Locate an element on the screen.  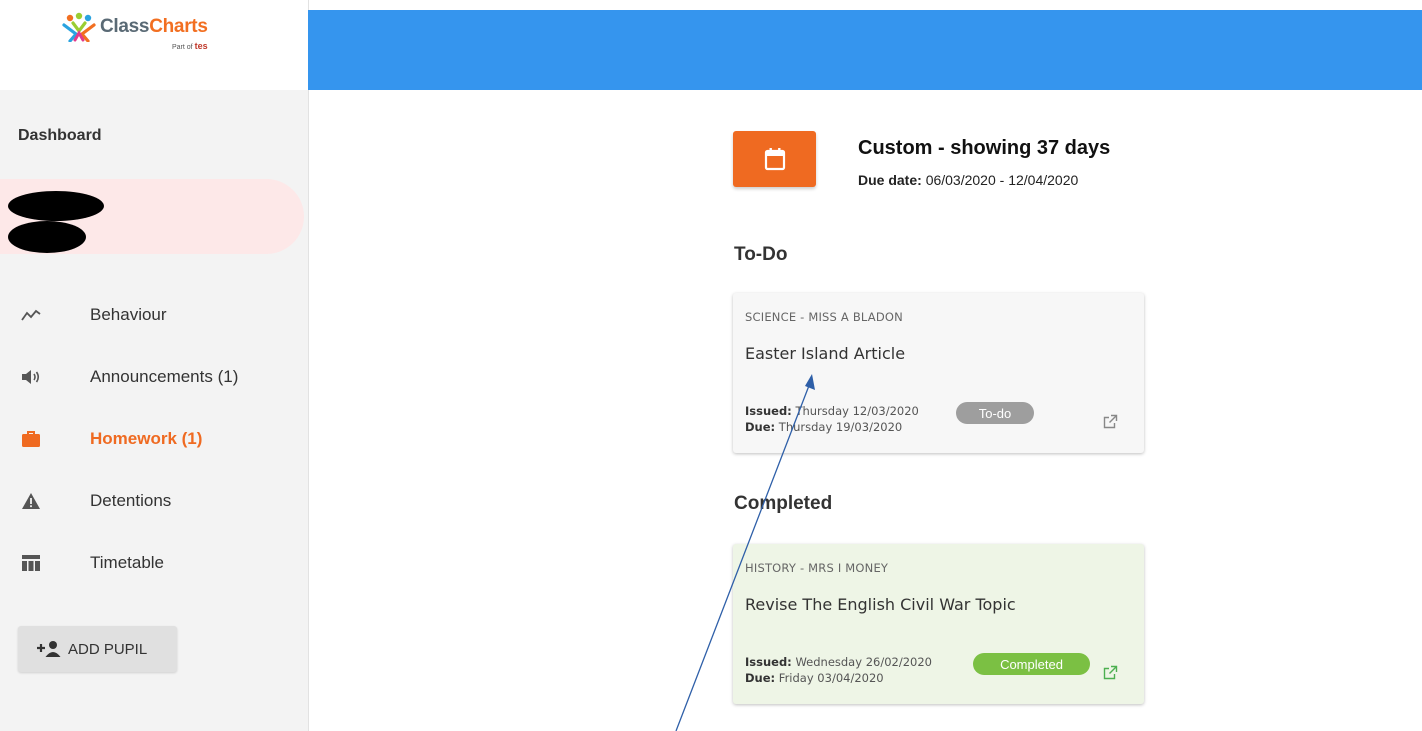
sidebar-item-label: Homework (1) is located at coordinates (146, 438).